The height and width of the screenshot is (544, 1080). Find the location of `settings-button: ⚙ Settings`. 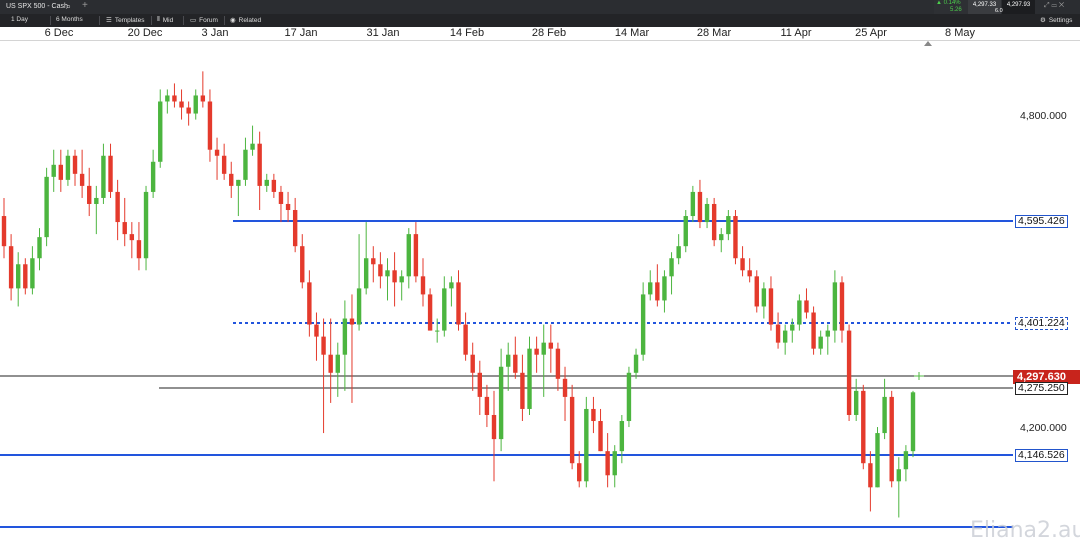

settings-button: ⚙ Settings is located at coordinates (1056, 20).